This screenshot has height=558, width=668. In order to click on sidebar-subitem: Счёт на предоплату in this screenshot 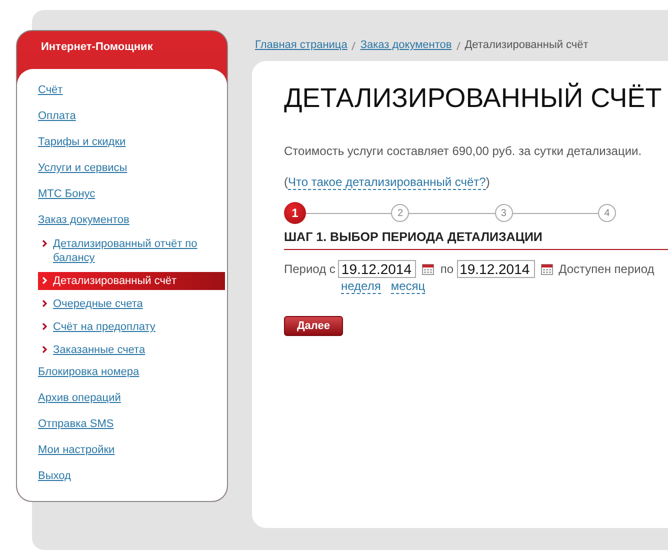, I will do `click(131, 327)`.